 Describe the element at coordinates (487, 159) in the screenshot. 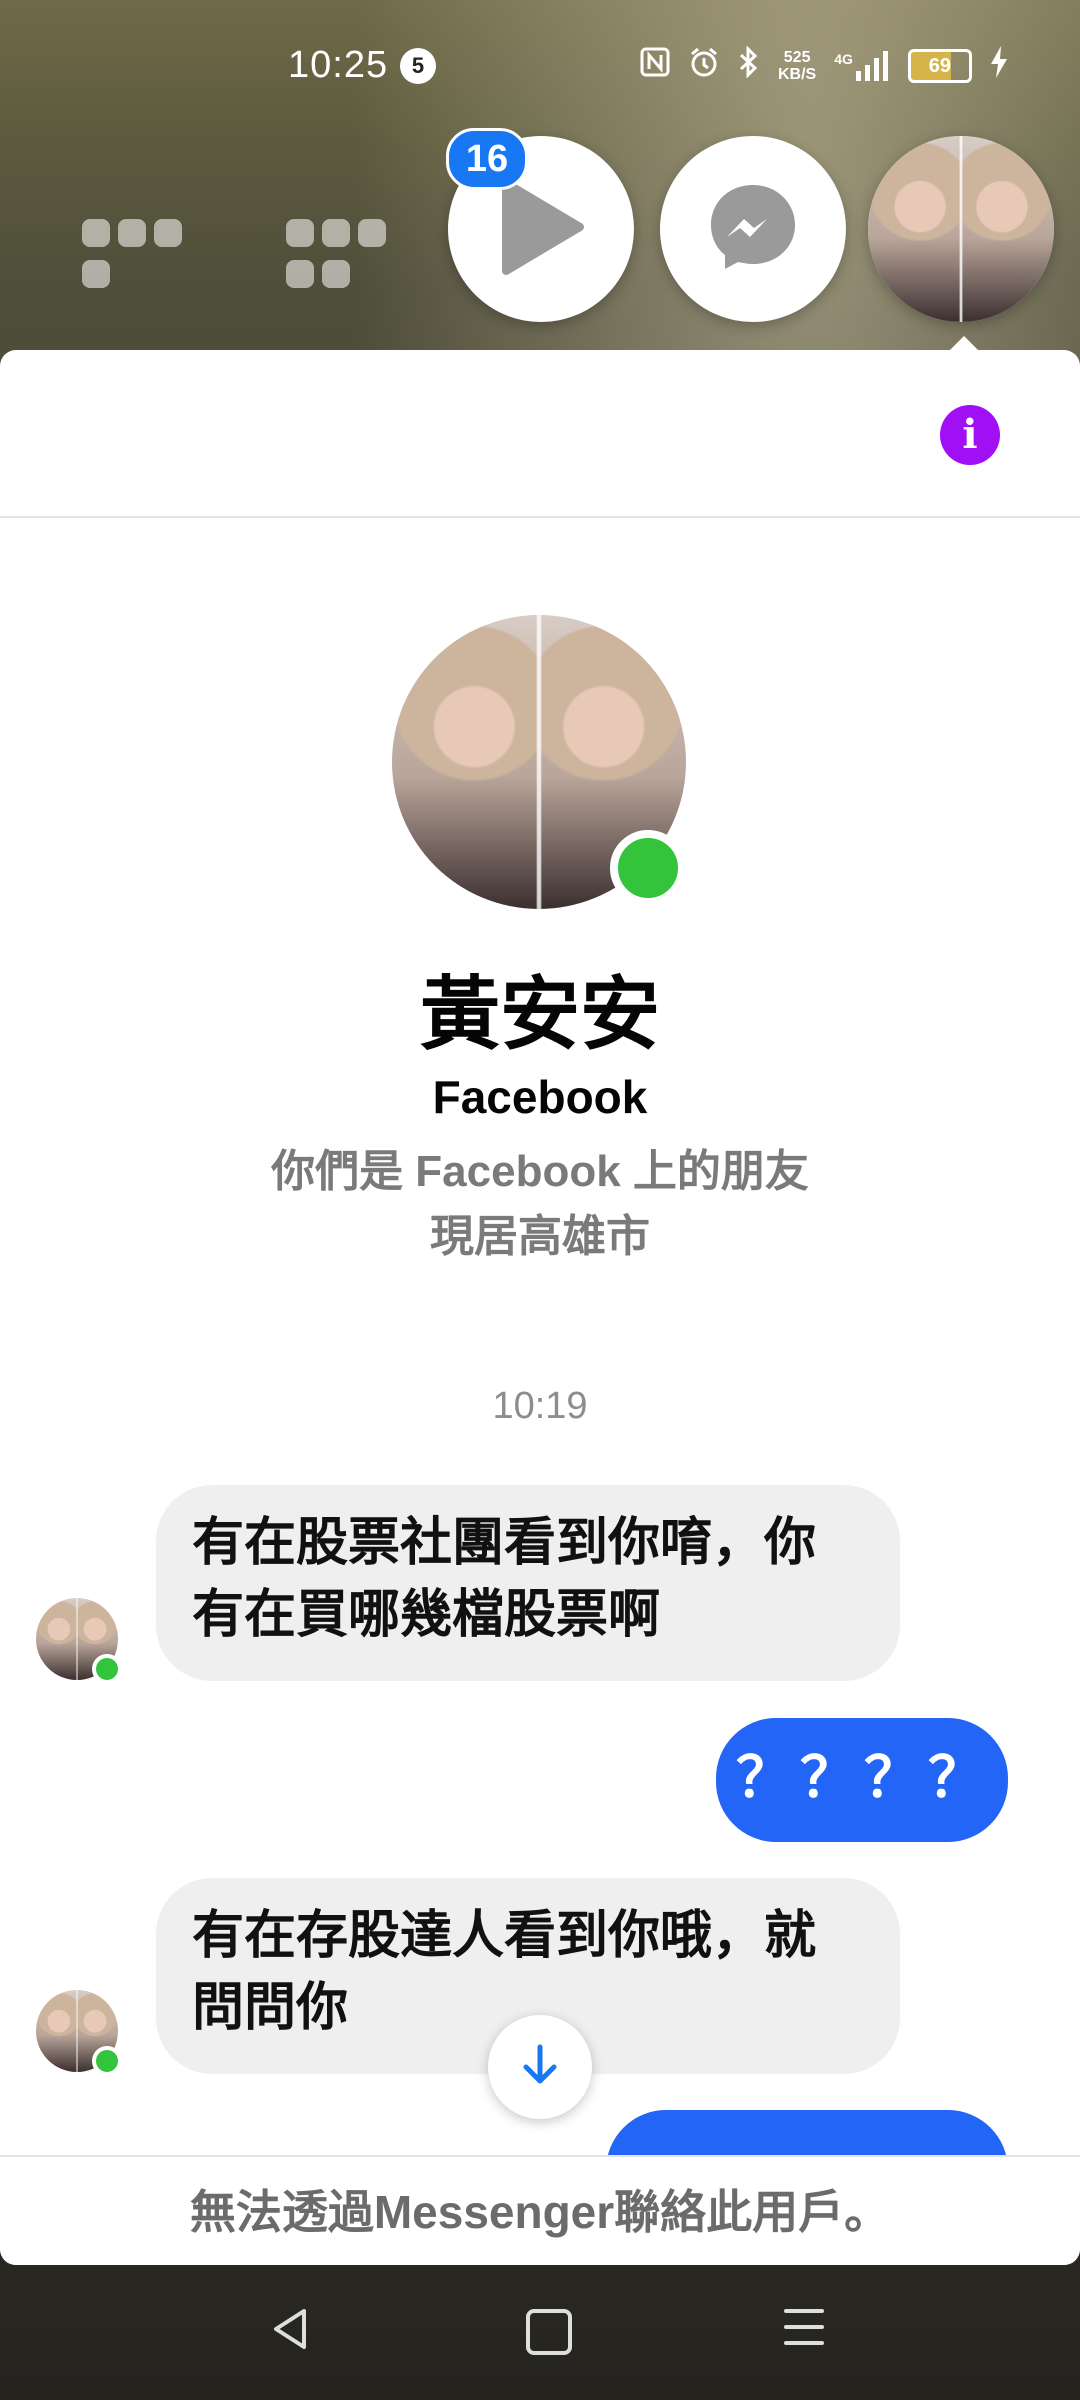

I see `unread-badge: 16` at that location.